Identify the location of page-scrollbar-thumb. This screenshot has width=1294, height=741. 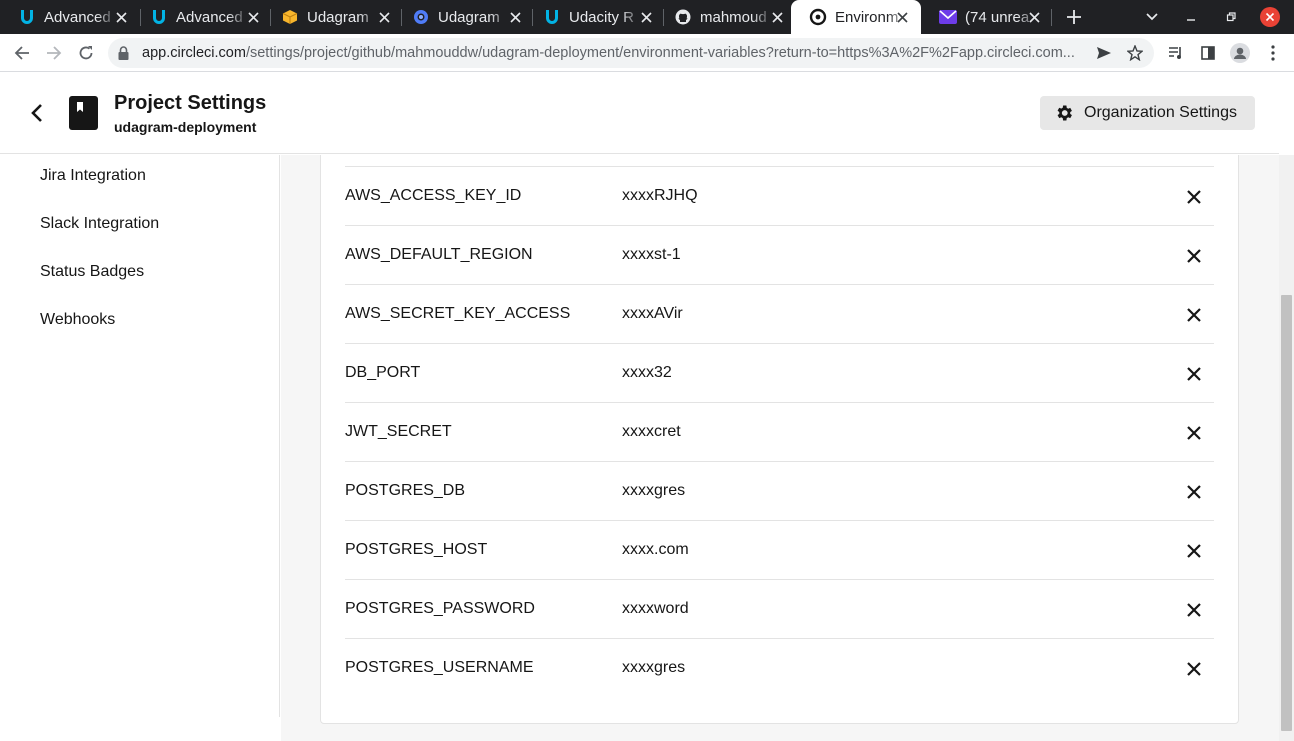
(1286, 513).